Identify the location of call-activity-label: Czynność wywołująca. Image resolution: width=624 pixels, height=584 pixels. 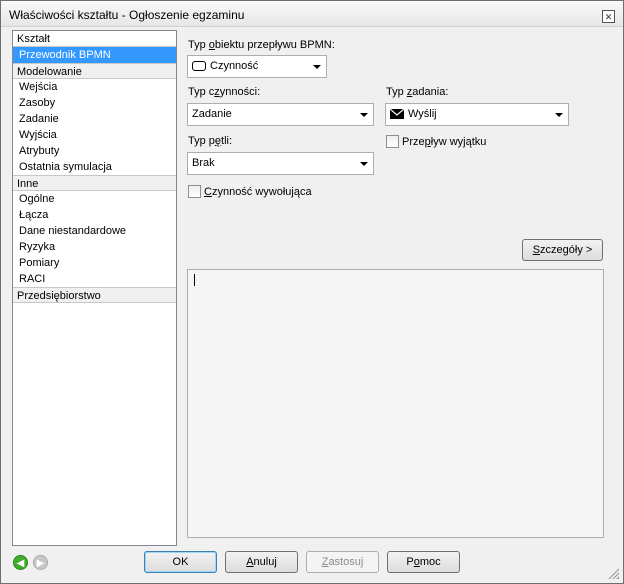
(258, 192).